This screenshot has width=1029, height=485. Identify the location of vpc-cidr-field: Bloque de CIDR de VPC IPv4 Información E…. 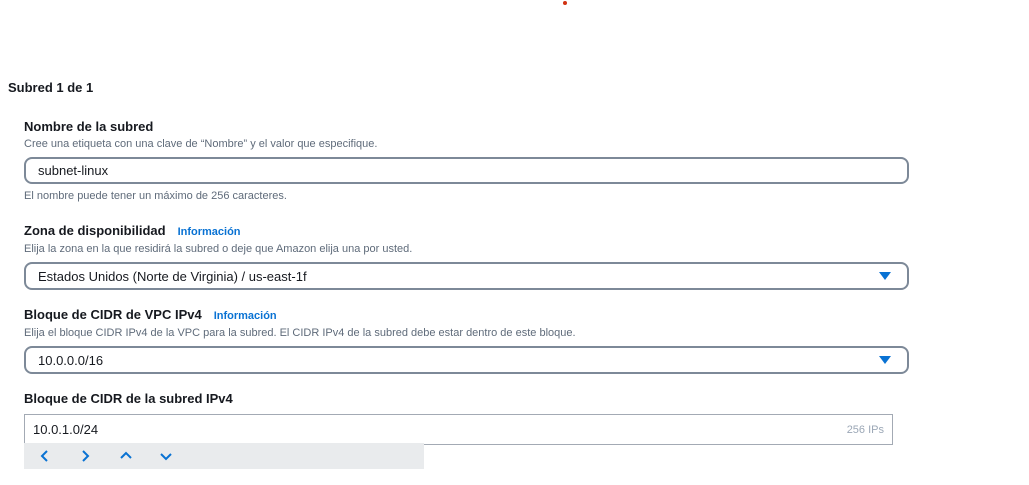
(466, 340).